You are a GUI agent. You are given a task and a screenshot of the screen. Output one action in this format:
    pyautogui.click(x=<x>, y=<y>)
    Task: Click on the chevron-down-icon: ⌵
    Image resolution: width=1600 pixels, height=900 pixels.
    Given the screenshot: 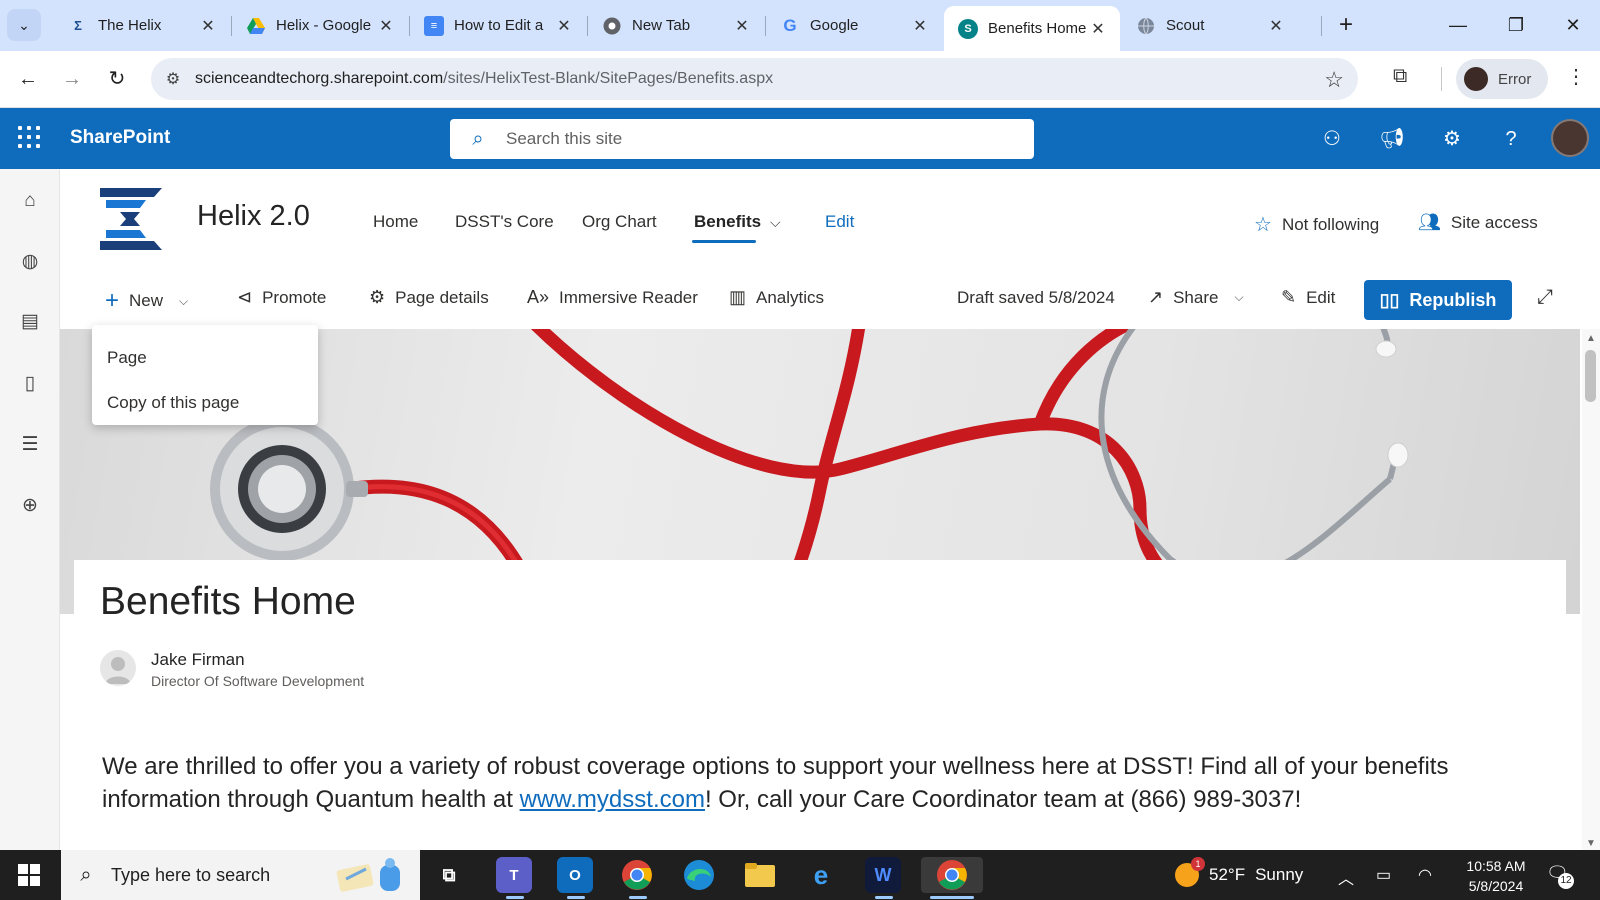 What is the action you would take?
    pyautogui.click(x=775, y=222)
    